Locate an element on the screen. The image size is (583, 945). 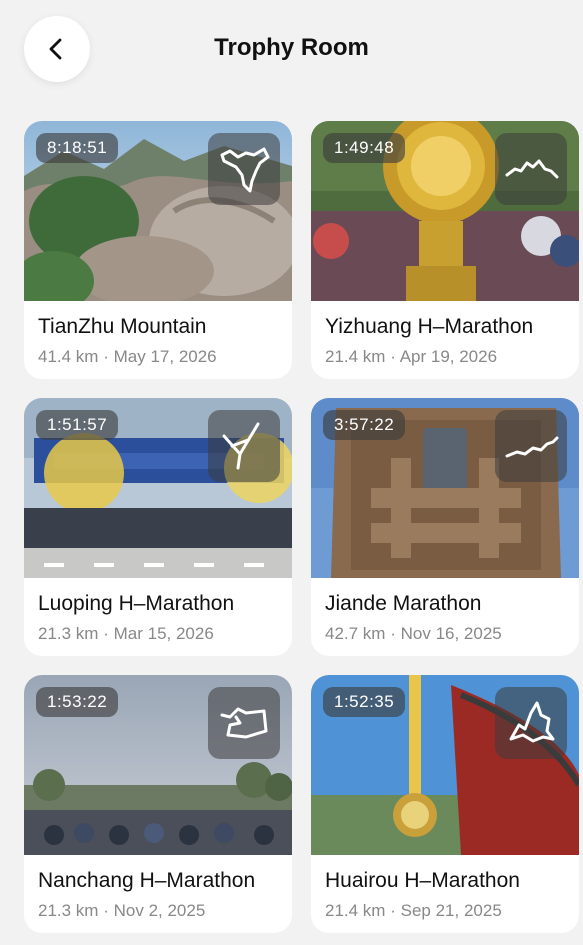
trophy-meta: 21.4 km · Apr 19, 2026 is located at coordinates (411, 356).